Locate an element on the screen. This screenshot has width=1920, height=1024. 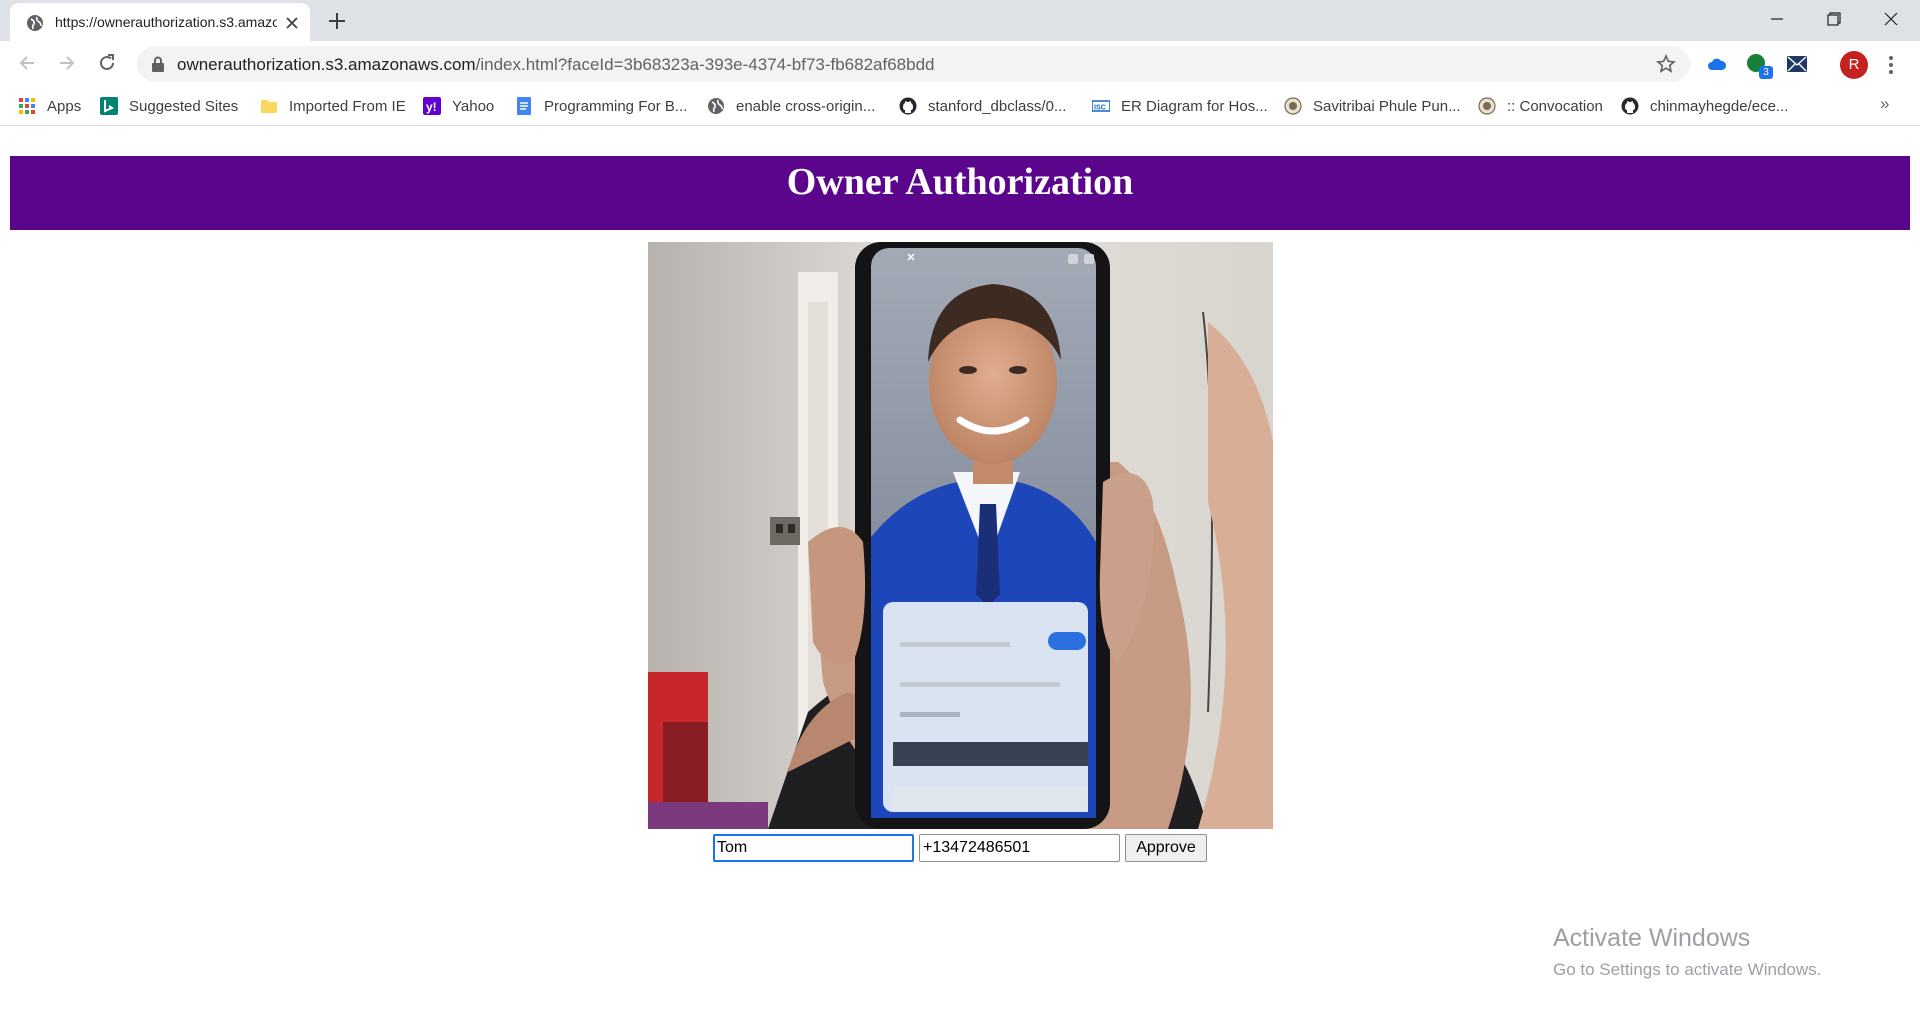
svg-text: y! is located at coordinates (431, 107).